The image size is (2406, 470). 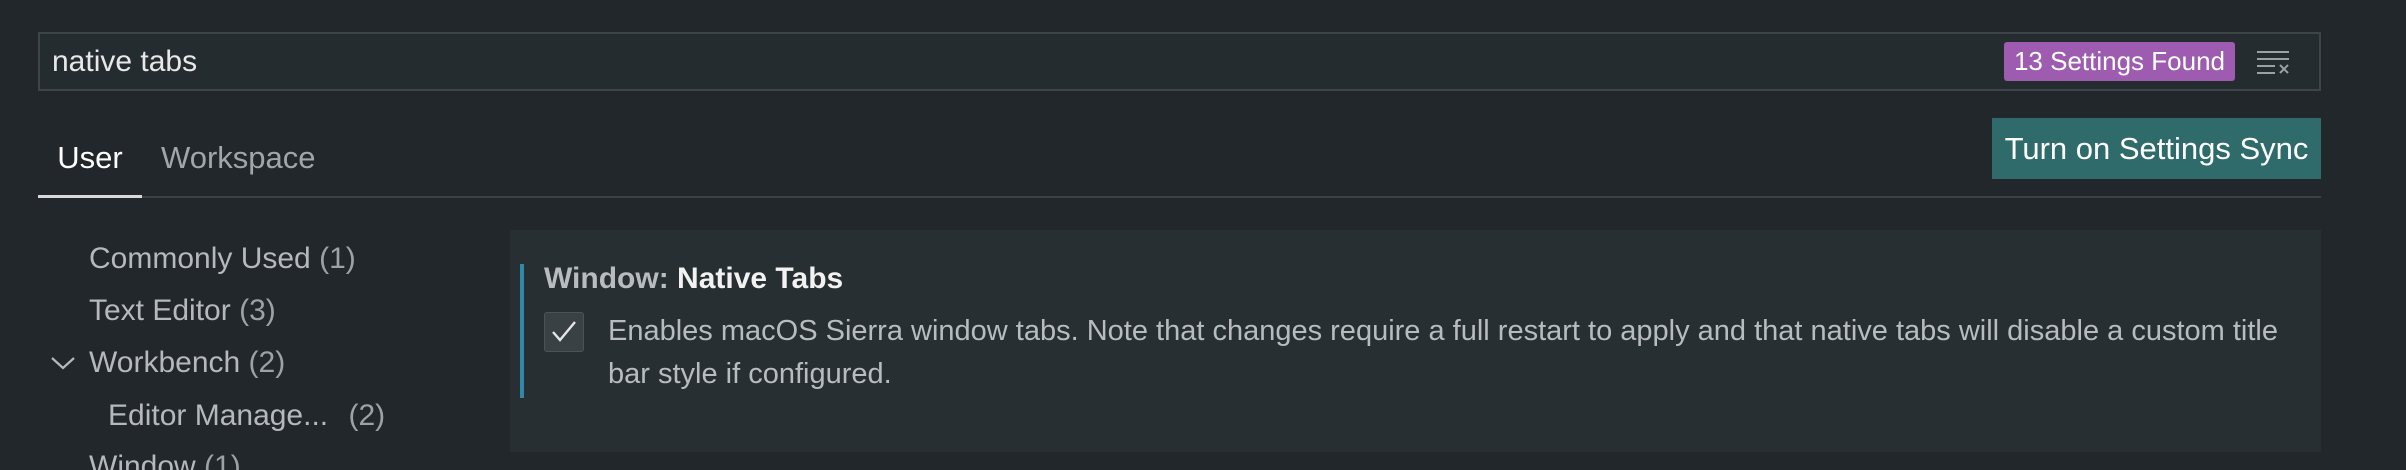 What do you see at coordinates (606, 278) in the screenshot?
I see `setting-category: Window:` at bounding box center [606, 278].